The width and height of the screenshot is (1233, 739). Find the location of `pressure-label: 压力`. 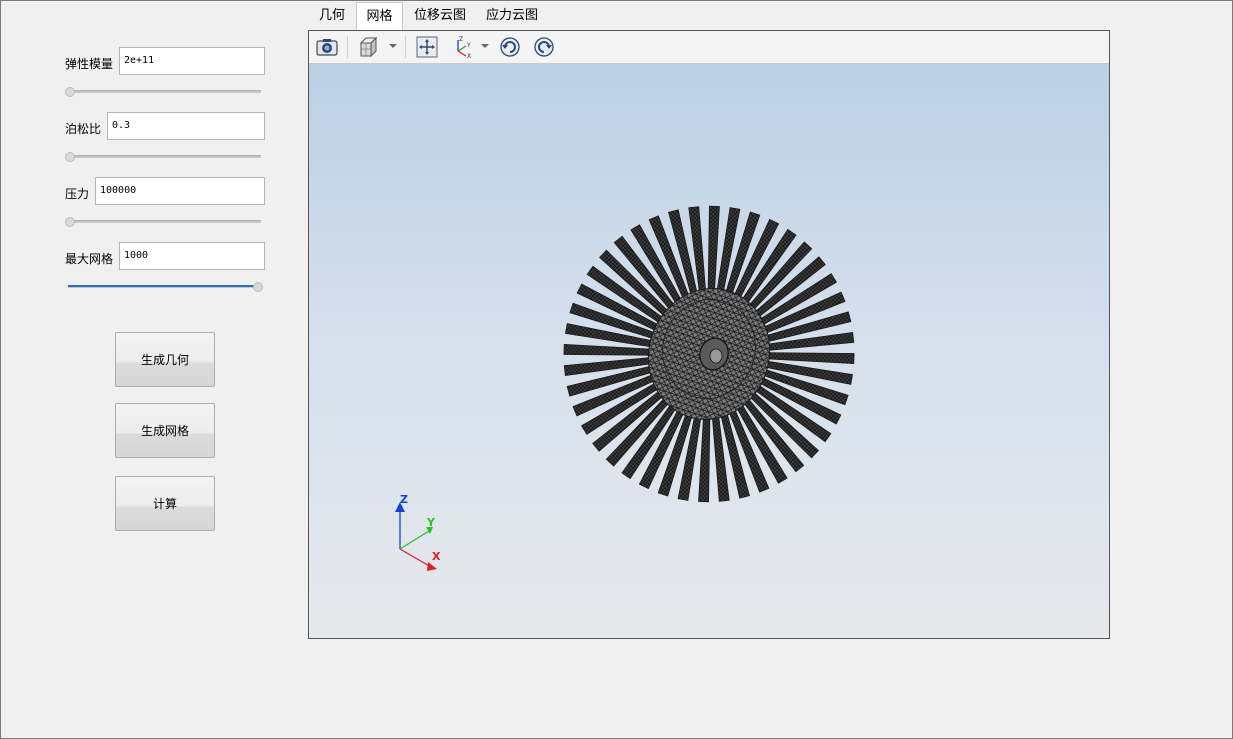

pressure-label: 压力 is located at coordinates (77, 194).